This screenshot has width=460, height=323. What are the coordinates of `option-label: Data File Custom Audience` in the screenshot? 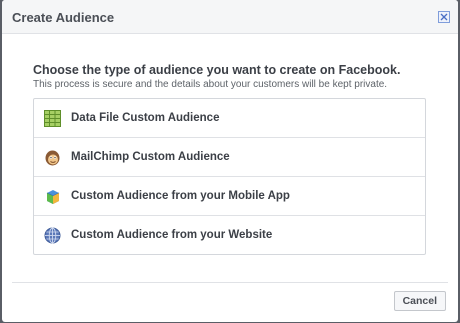 It's located at (145, 118).